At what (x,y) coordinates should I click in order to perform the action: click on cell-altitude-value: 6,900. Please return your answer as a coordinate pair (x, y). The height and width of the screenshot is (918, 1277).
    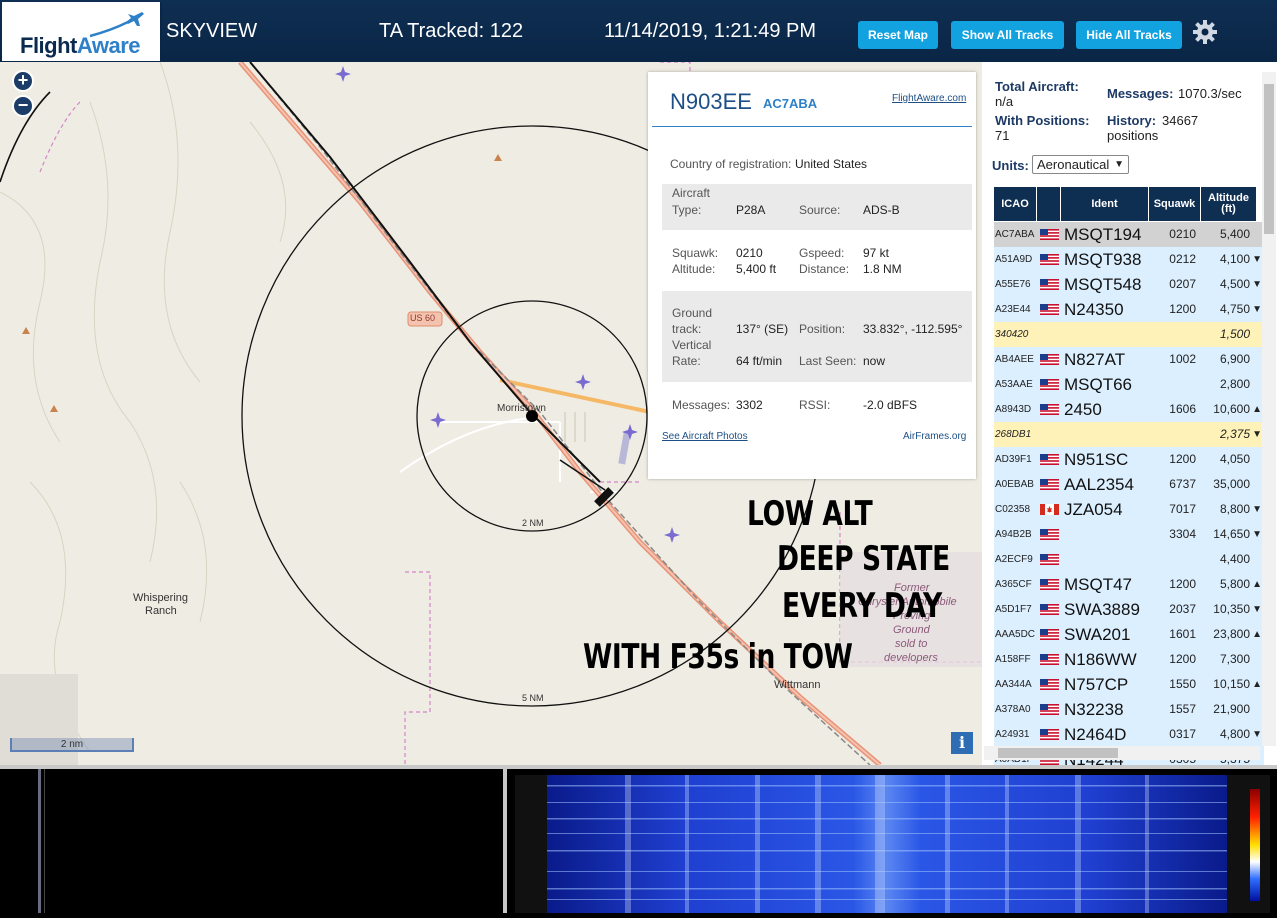
    Looking at the image, I should click on (1234, 359).